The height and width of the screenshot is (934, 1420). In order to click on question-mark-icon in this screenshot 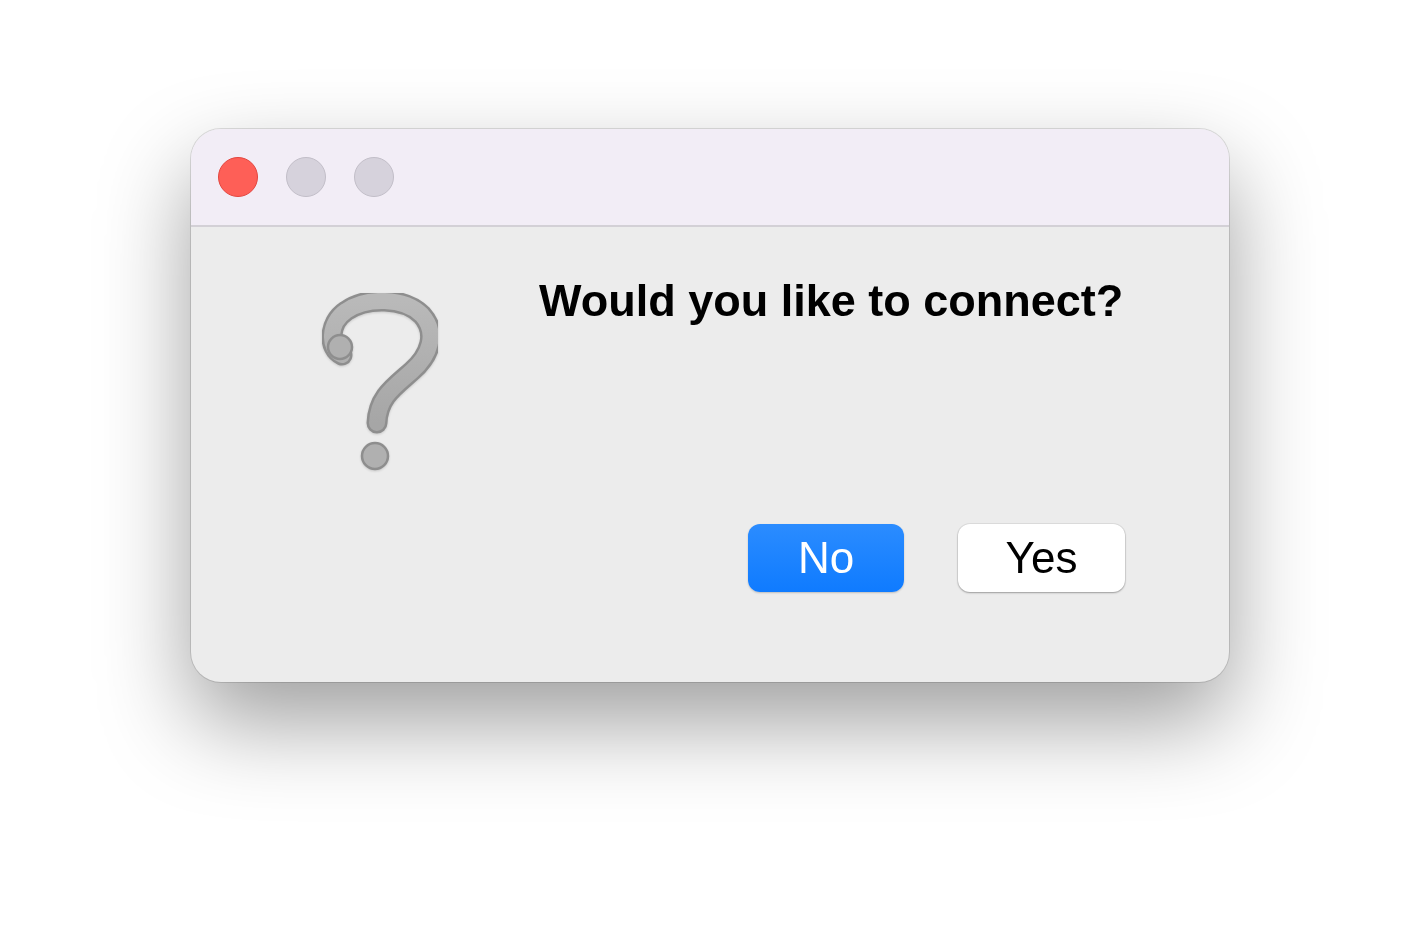, I will do `click(380, 382)`.